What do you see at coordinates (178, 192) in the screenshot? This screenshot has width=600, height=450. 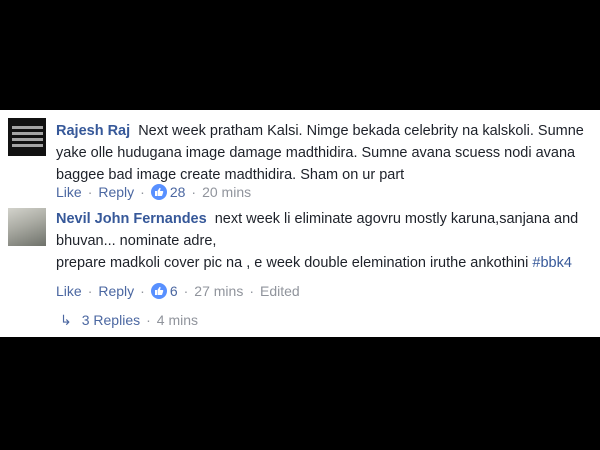 I see `reaction-count: 28` at bounding box center [178, 192].